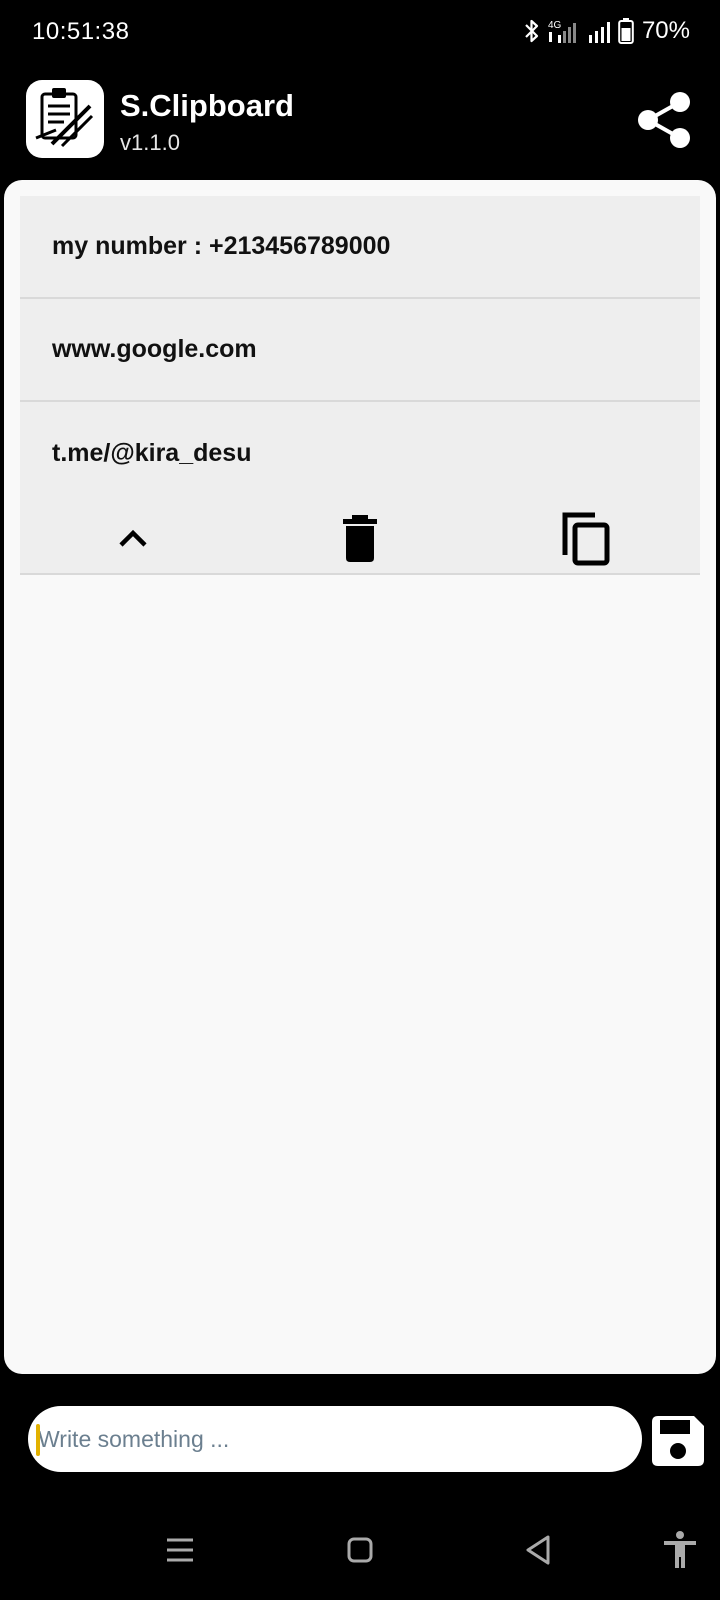 Image resolution: width=720 pixels, height=1600 pixels. I want to click on clip-actions, so click(360, 539).